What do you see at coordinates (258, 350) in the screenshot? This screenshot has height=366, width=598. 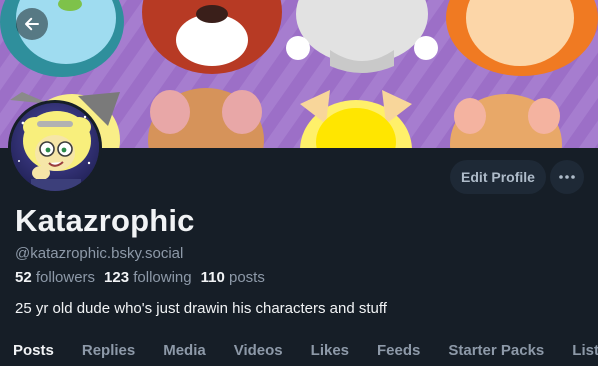 I see `tab-videos: Videos` at bounding box center [258, 350].